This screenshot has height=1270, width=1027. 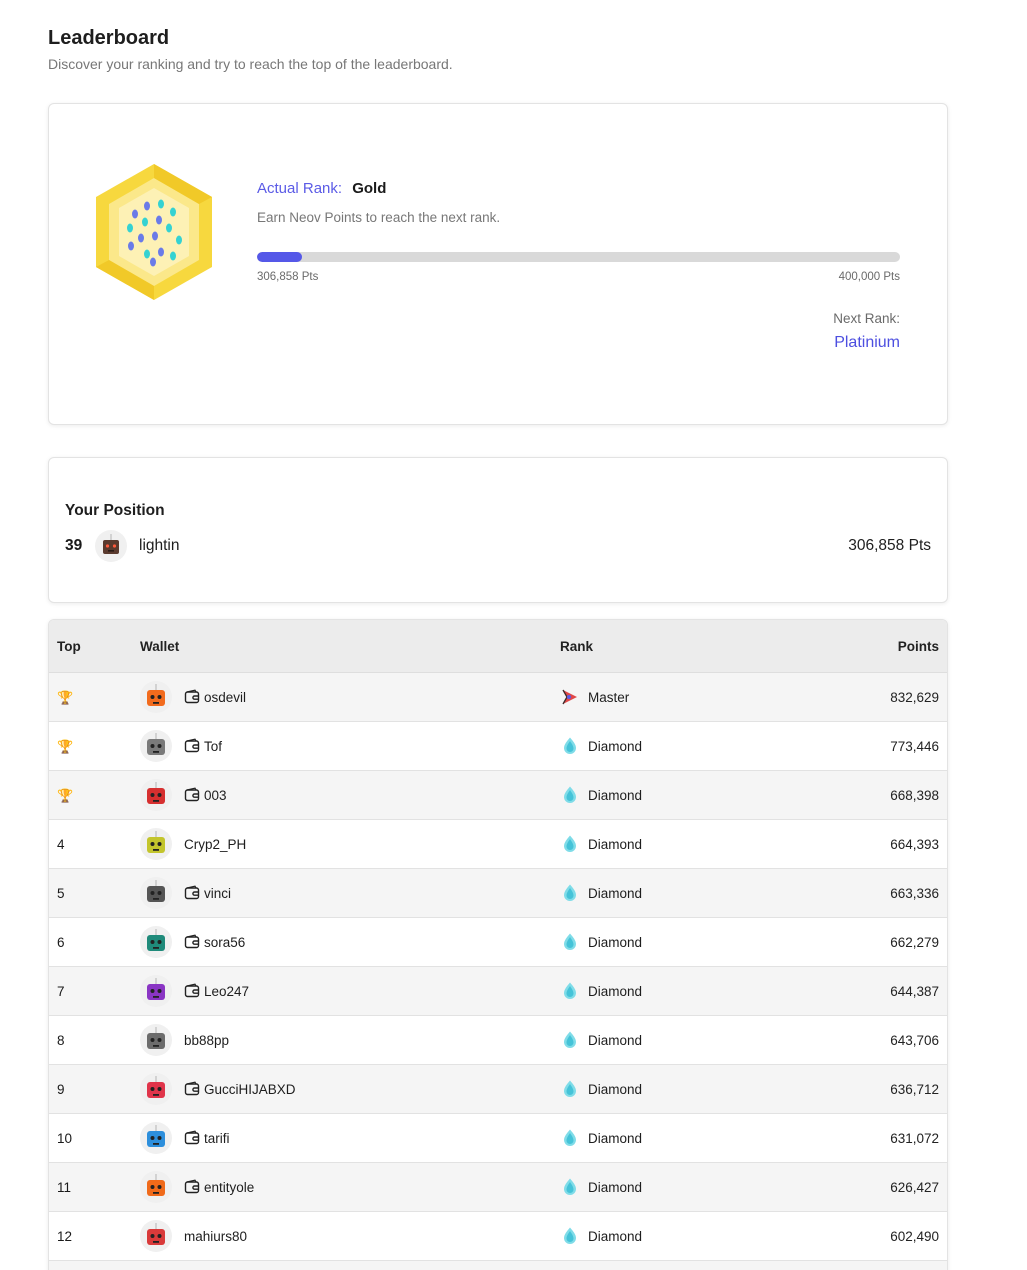 What do you see at coordinates (94, 991) in the screenshot?
I see `row-top: 7` at bounding box center [94, 991].